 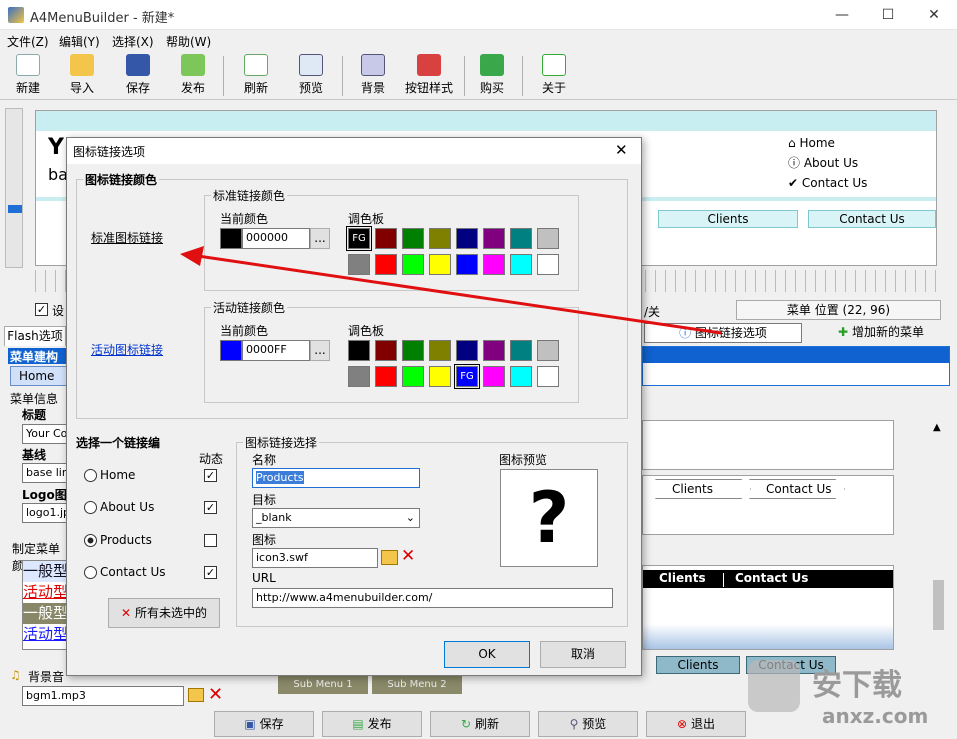 What do you see at coordinates (79, 41) in the screenshot?
I see `menu-edit: 编辑(Y)` at bounding box center [79, 41].